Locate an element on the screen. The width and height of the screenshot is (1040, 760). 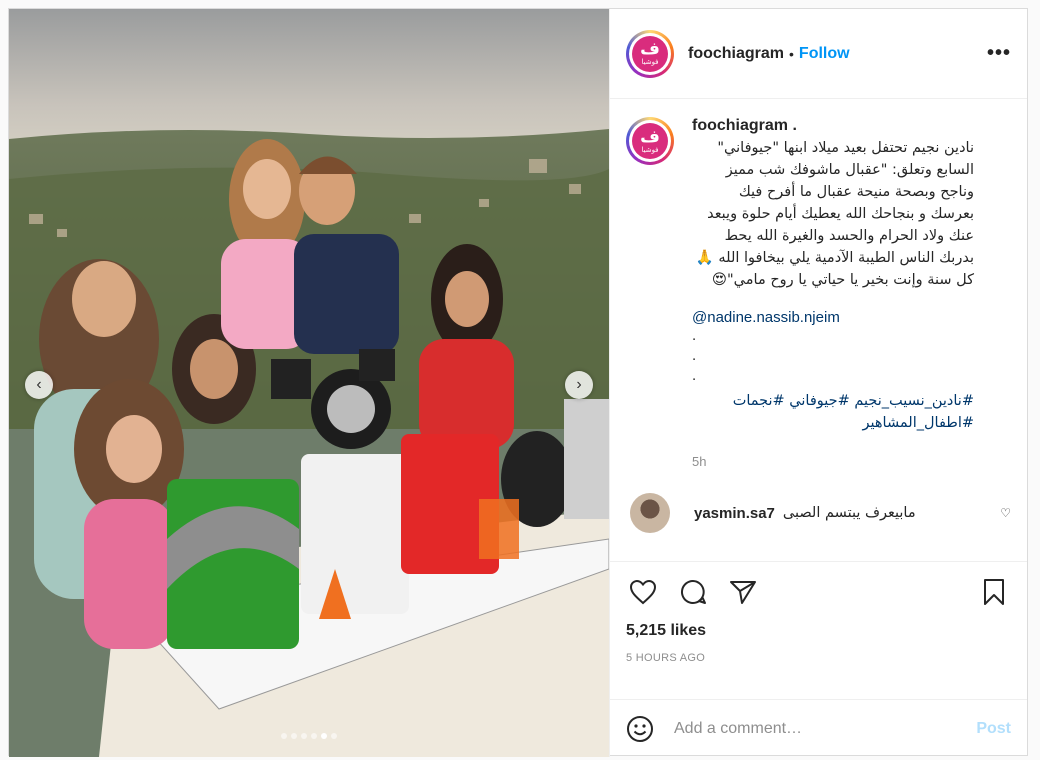
save-button is located at coordinates (994, 592).